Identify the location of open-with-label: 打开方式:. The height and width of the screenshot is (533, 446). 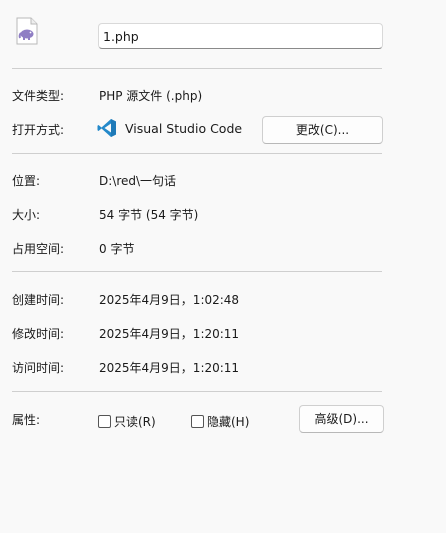
(38, 130).